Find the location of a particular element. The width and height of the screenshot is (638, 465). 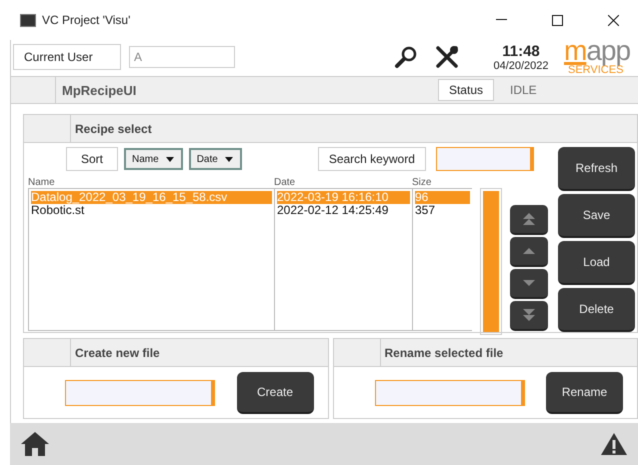

double-down-arrow-icon is located at coordinates (529, 315).